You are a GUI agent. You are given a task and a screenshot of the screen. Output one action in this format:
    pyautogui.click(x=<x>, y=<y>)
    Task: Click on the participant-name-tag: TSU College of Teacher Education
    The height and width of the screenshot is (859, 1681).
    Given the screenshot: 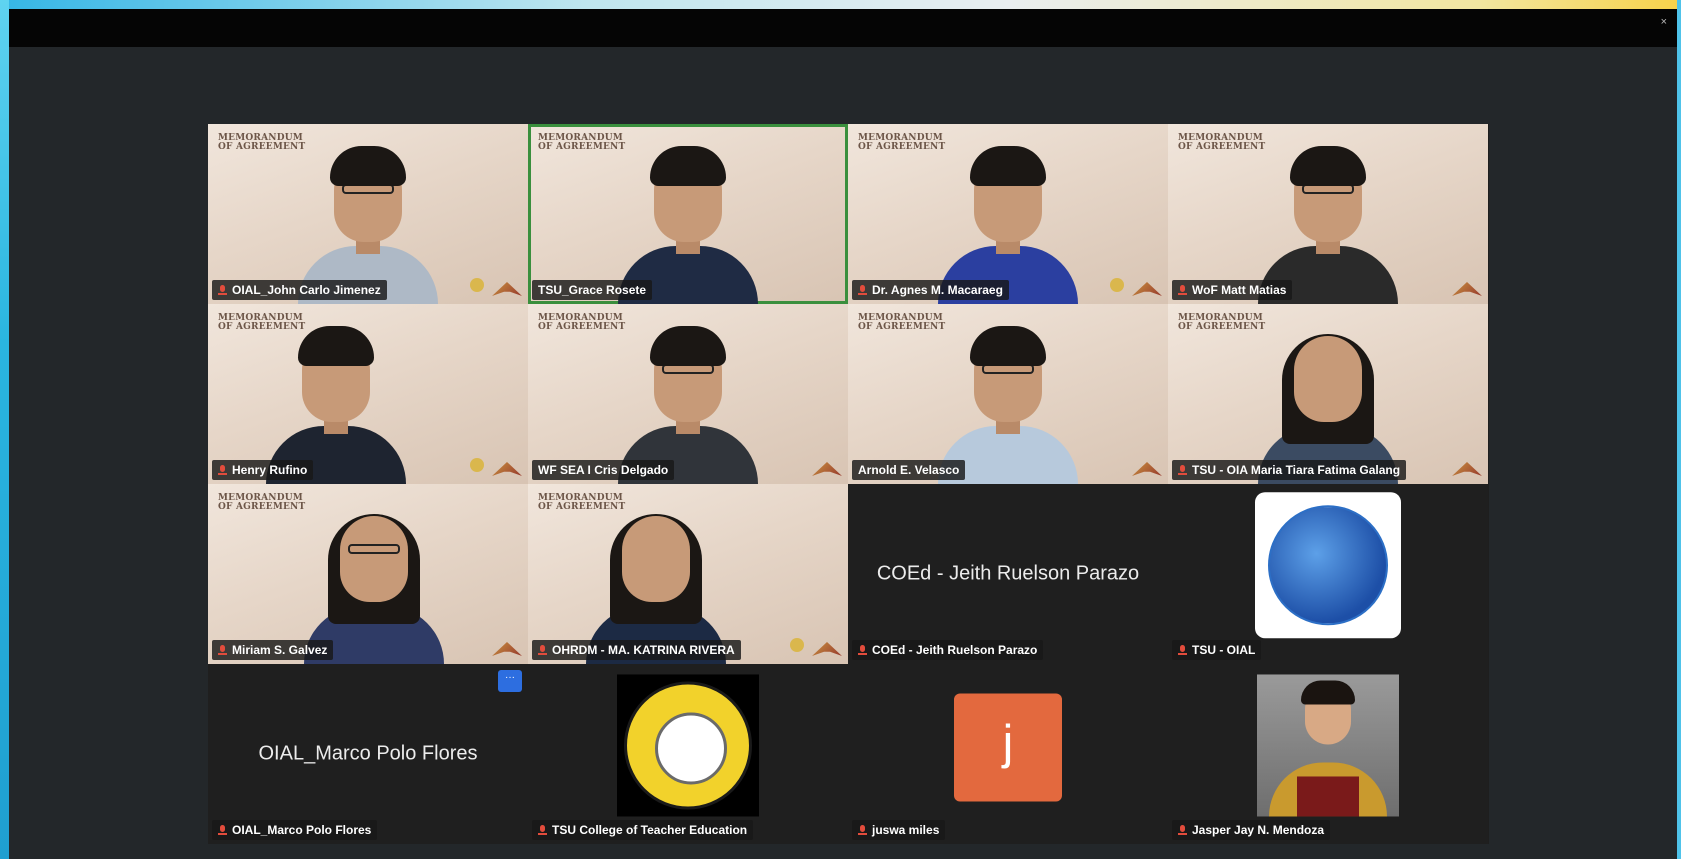 What is the action you would take?
    pyautogui.click(x=643, y=830)
    